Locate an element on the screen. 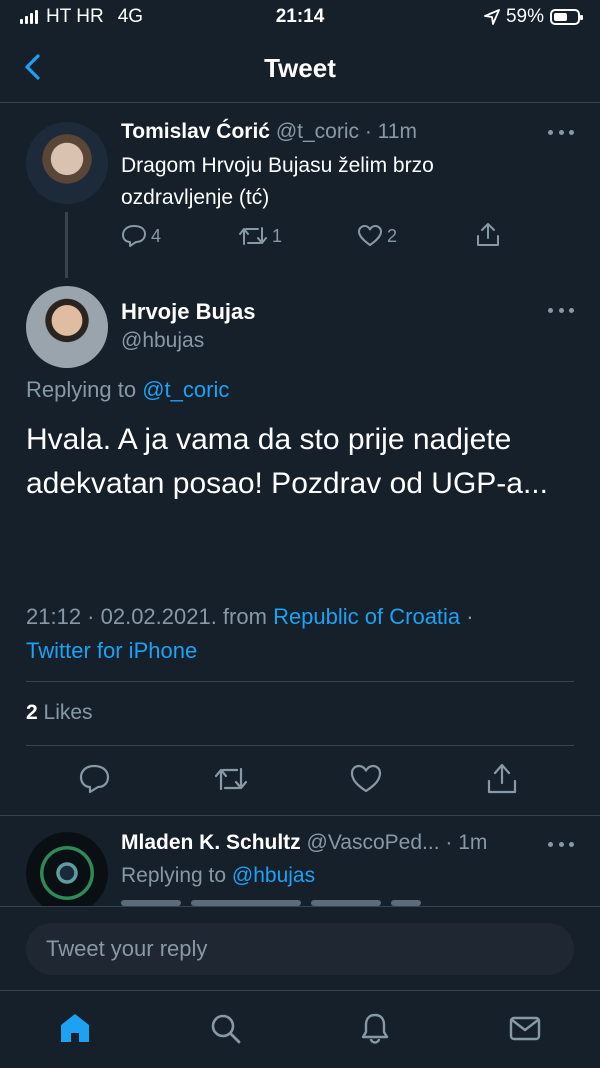 The image size is (600, 1068). tweet-time: · 11m is located at coordinates (390, 131).